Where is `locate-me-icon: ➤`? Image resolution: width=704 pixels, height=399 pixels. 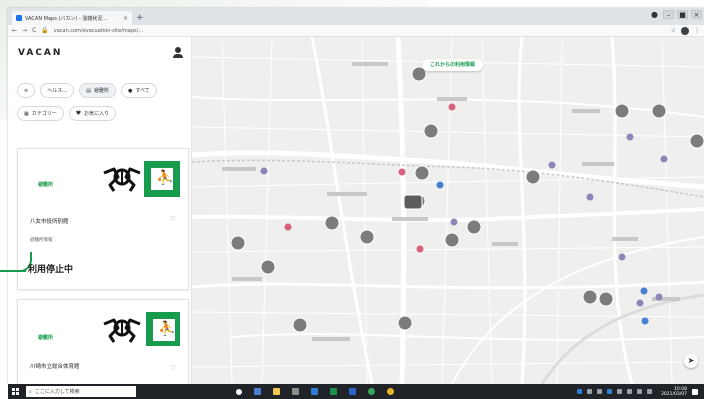
locate-me-icon: ➤ is located at coordinates (691, 361).